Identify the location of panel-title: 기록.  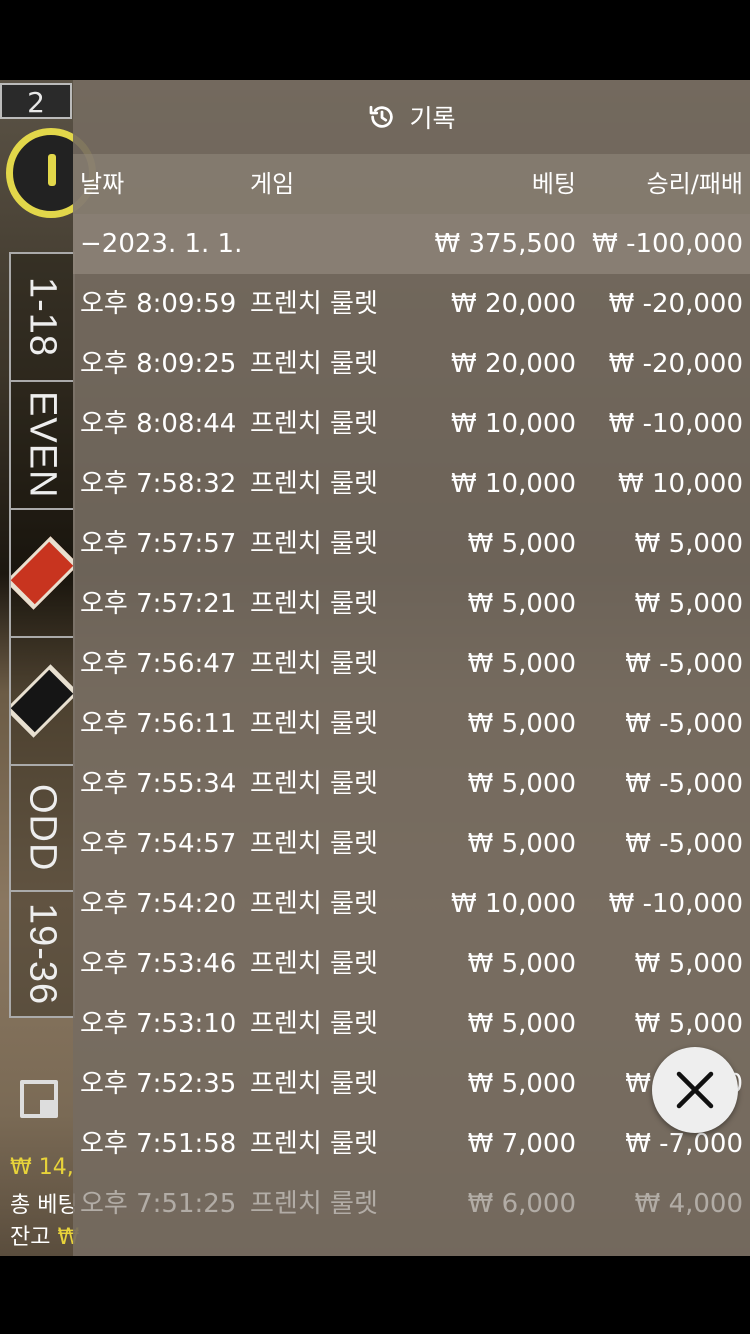
(432, 118).